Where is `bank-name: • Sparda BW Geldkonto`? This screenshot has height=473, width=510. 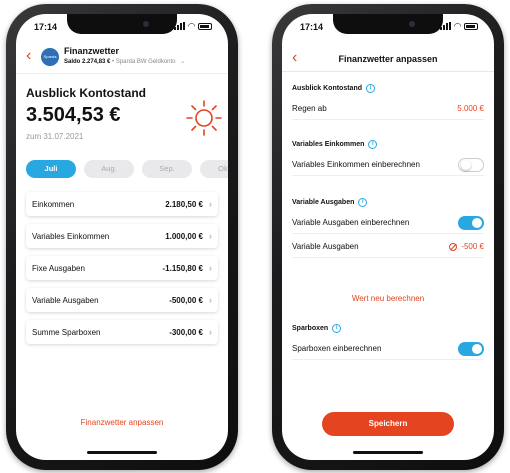 bank-name: • Sparda BW Geldkonto is located at coordinates (144, 62).